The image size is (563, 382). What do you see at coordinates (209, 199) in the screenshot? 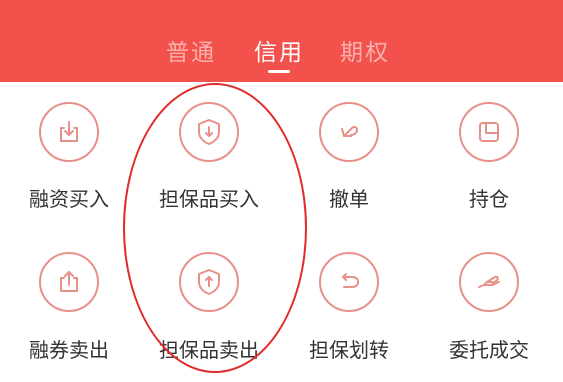
I see `grid-item-label: 担保品买入` at bounding box center [209, 199].